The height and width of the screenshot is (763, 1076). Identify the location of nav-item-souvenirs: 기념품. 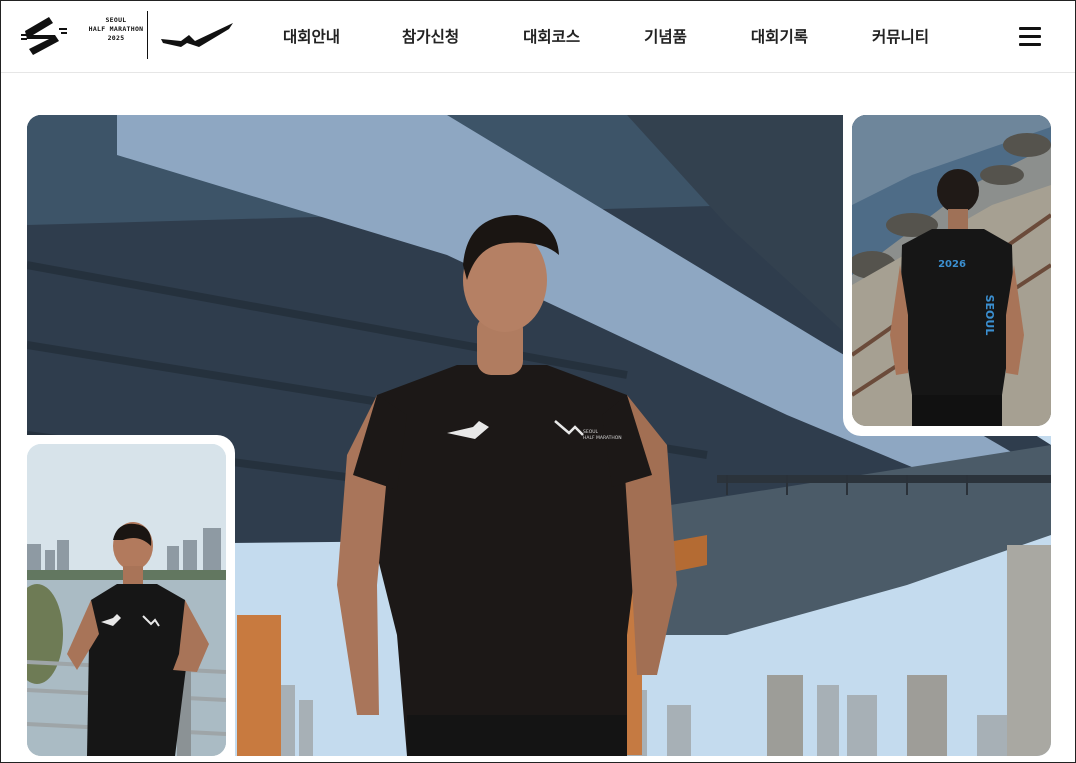
(665, 37).